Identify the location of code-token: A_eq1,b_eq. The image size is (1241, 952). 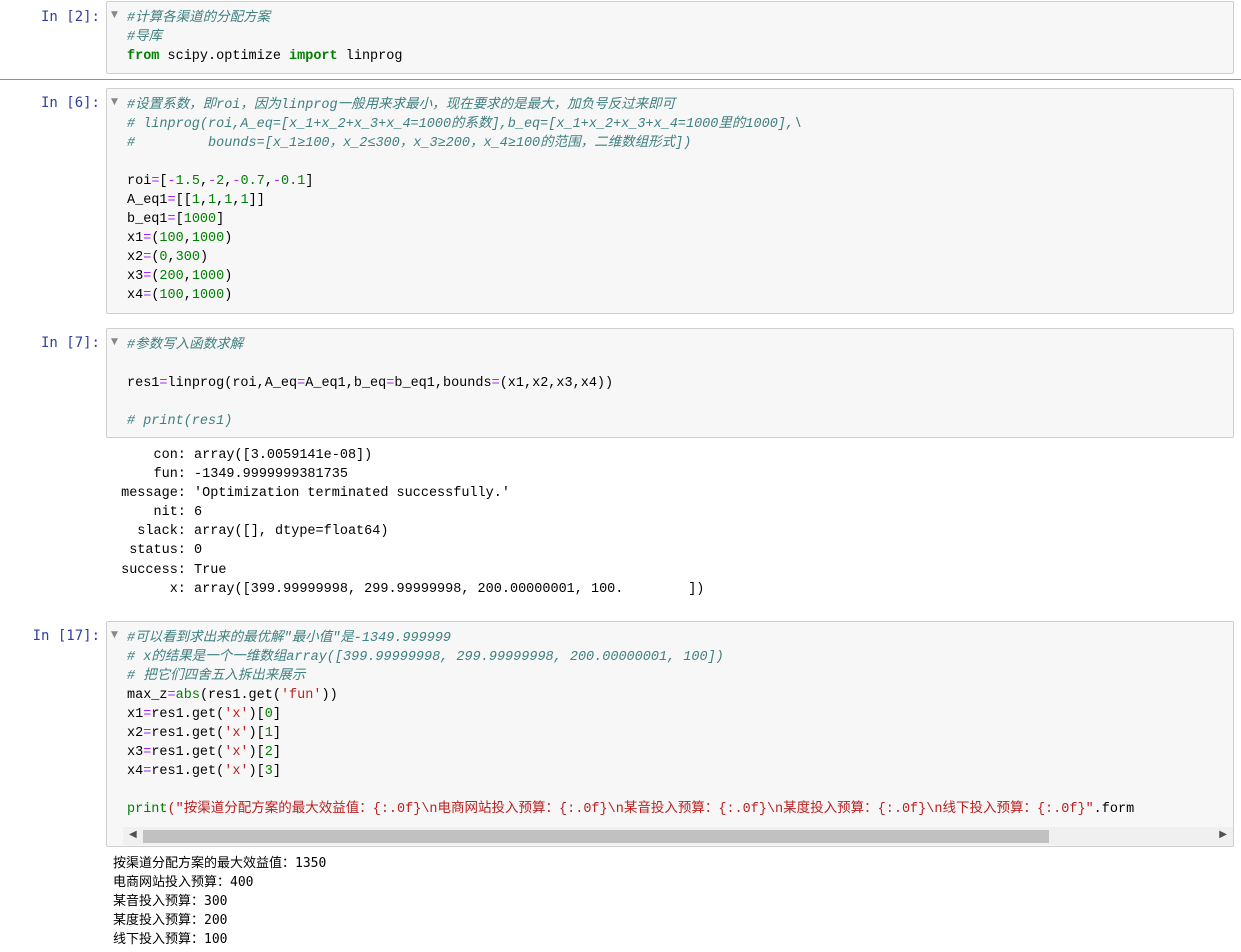
(346, 383).